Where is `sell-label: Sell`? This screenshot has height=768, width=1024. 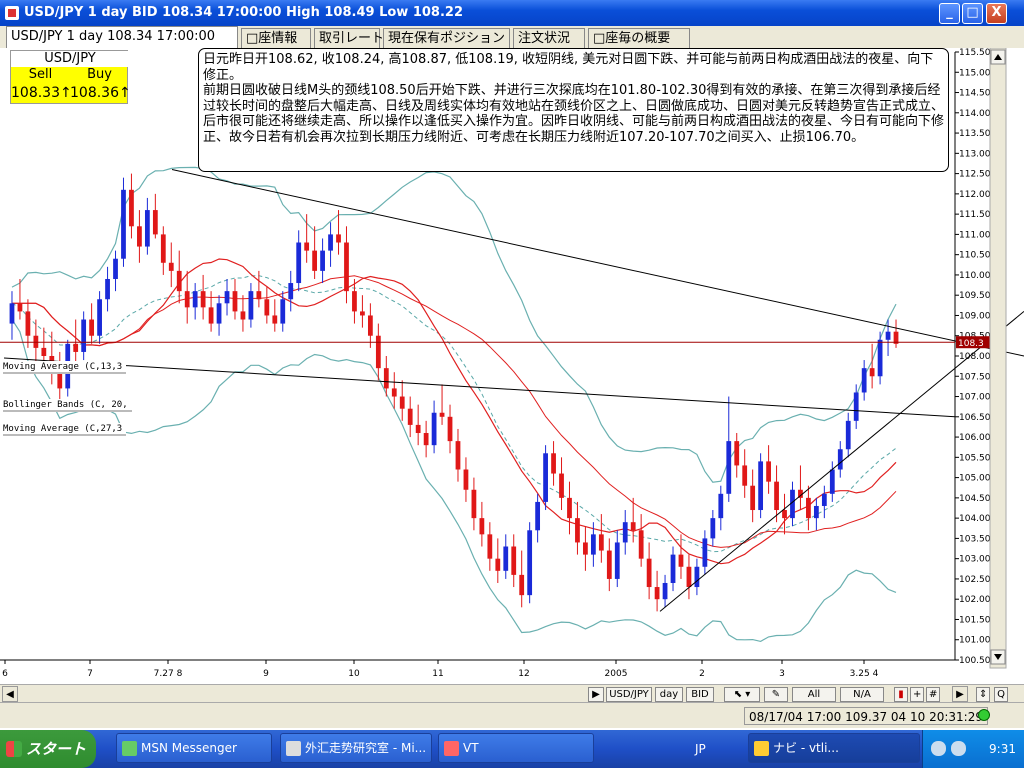 sell-label: Sell is located at coordinates (40, 74).